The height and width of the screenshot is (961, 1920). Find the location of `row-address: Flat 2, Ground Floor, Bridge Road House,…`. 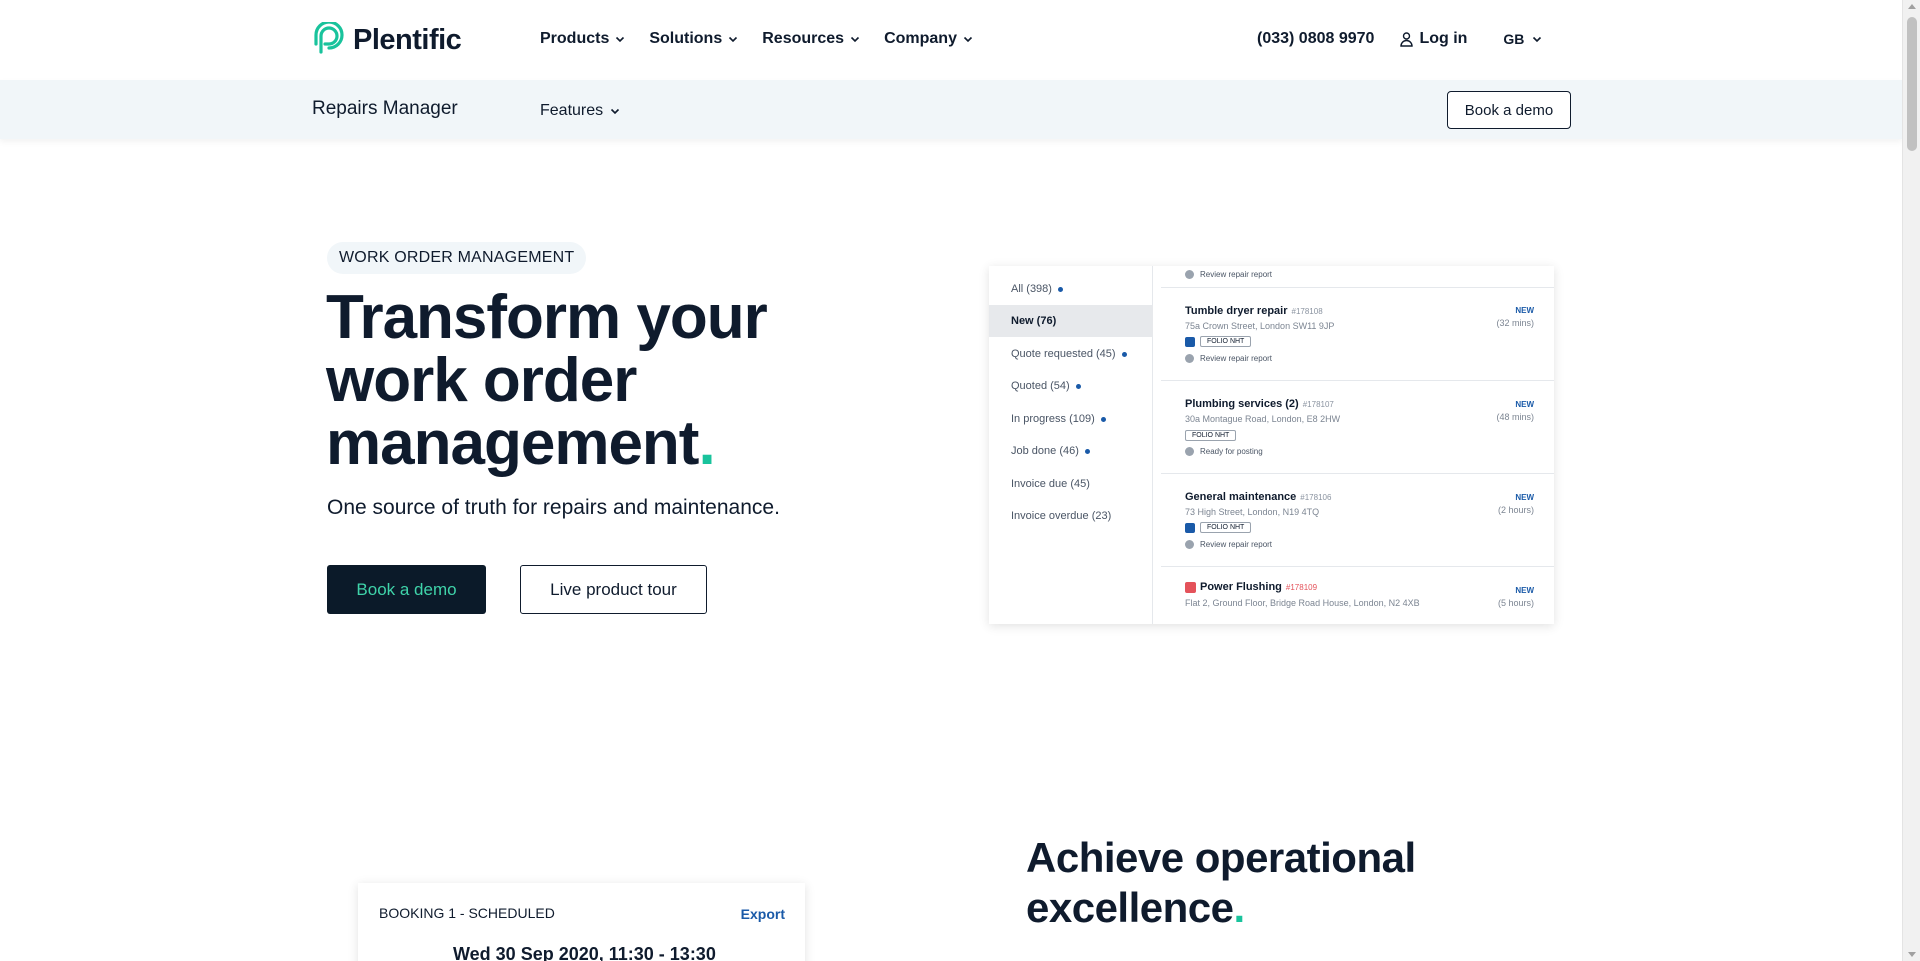

row-address: Flat 2, Ground Floor, Bridge Road House,… is located at coordinates (1302, 603).